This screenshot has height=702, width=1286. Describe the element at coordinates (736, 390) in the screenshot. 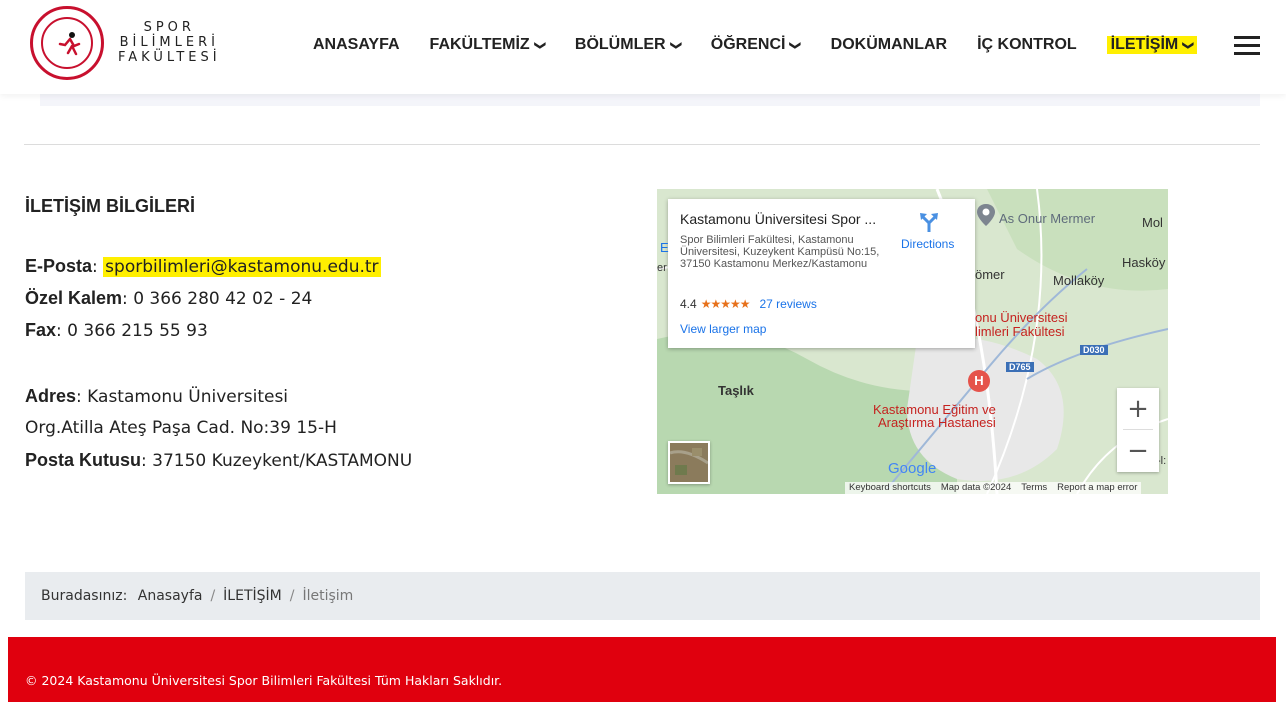

I see `map-label-taslik: Taşlık` at that location.